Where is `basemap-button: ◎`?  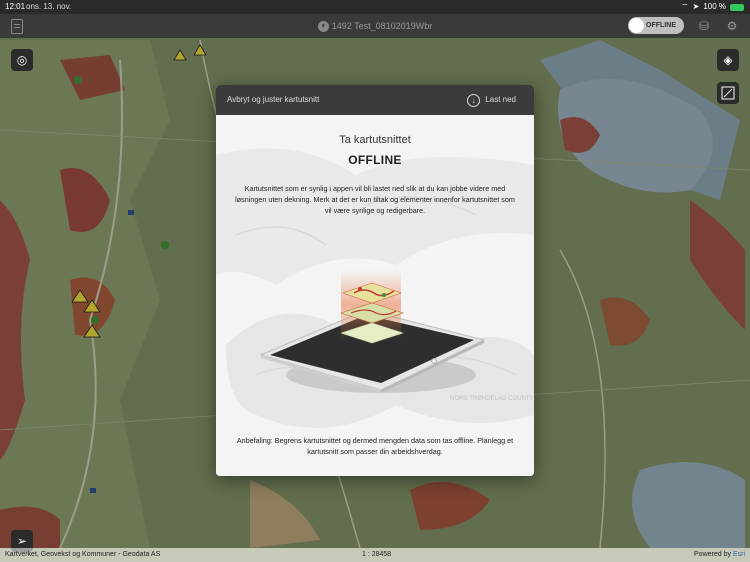 basemap-button: ◎ is located at coordinates (22, 60).